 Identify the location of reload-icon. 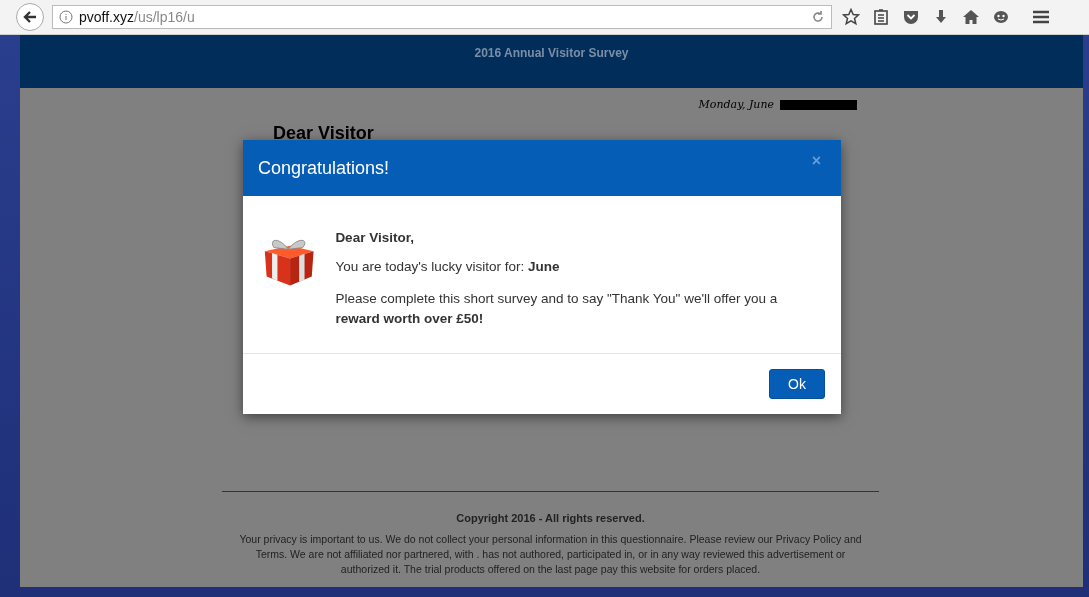
(818, 17).